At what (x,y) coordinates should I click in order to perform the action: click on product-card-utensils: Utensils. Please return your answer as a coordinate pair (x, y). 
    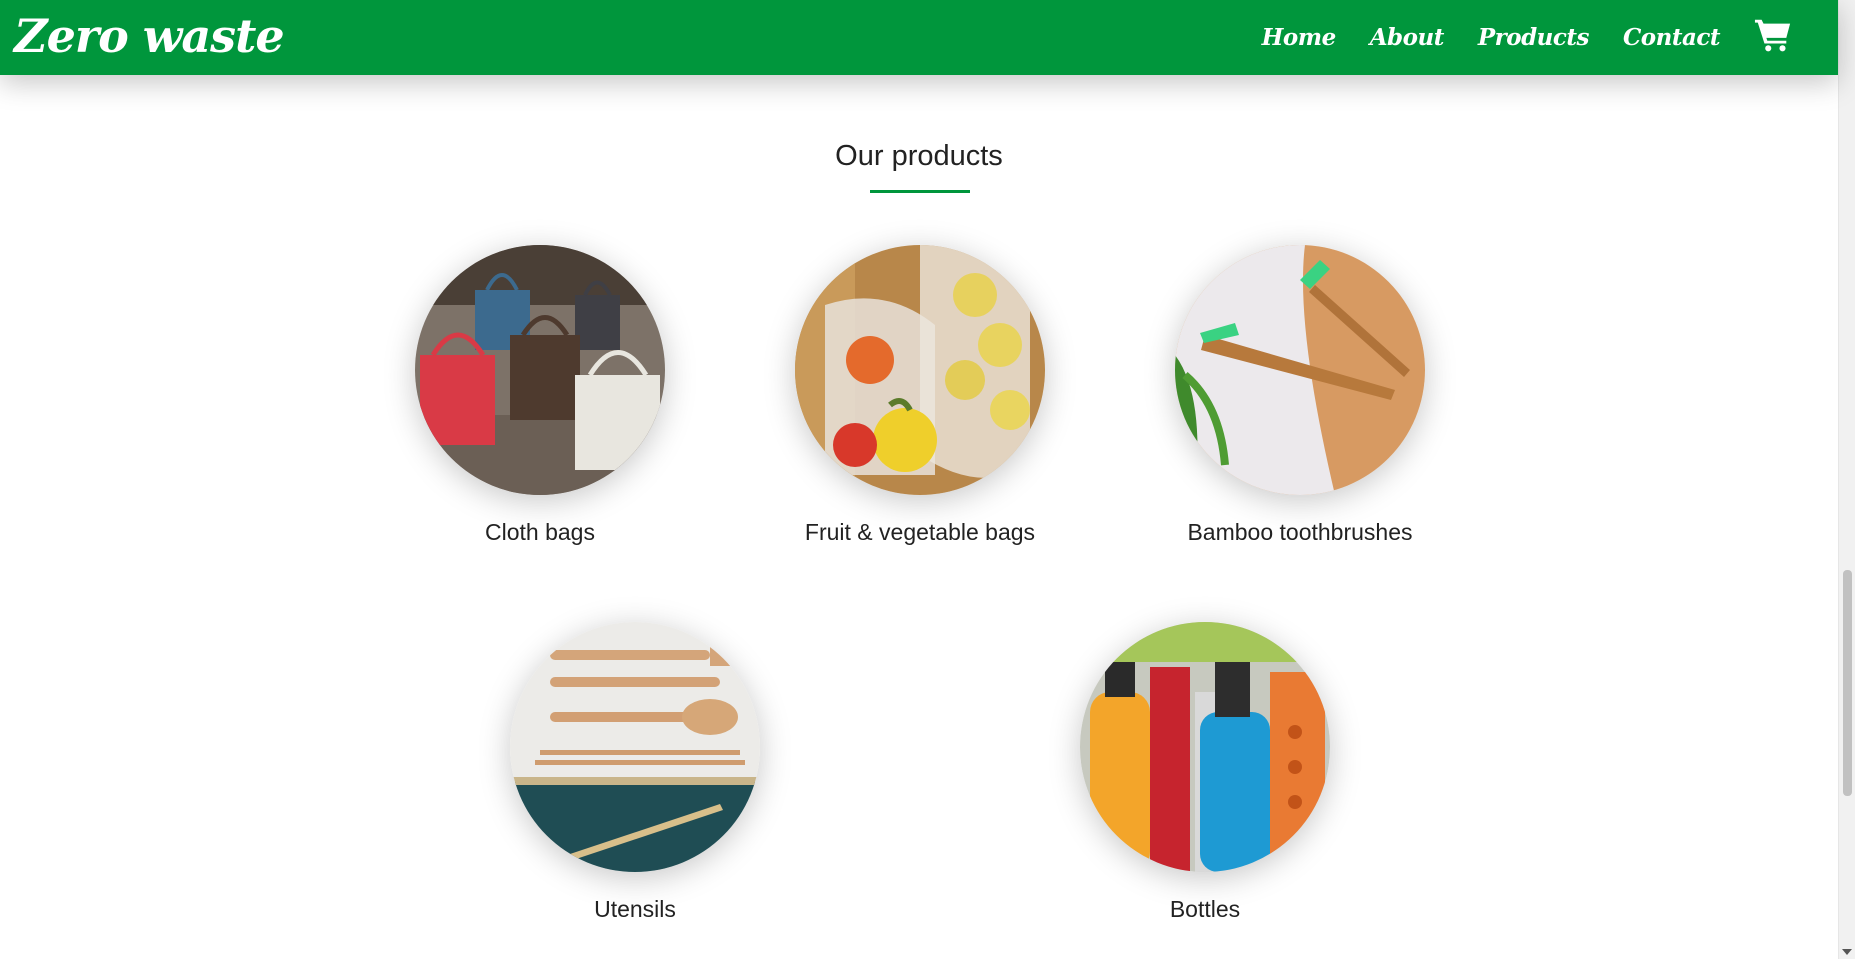
    Looking at the image, I should click on (635, 772).